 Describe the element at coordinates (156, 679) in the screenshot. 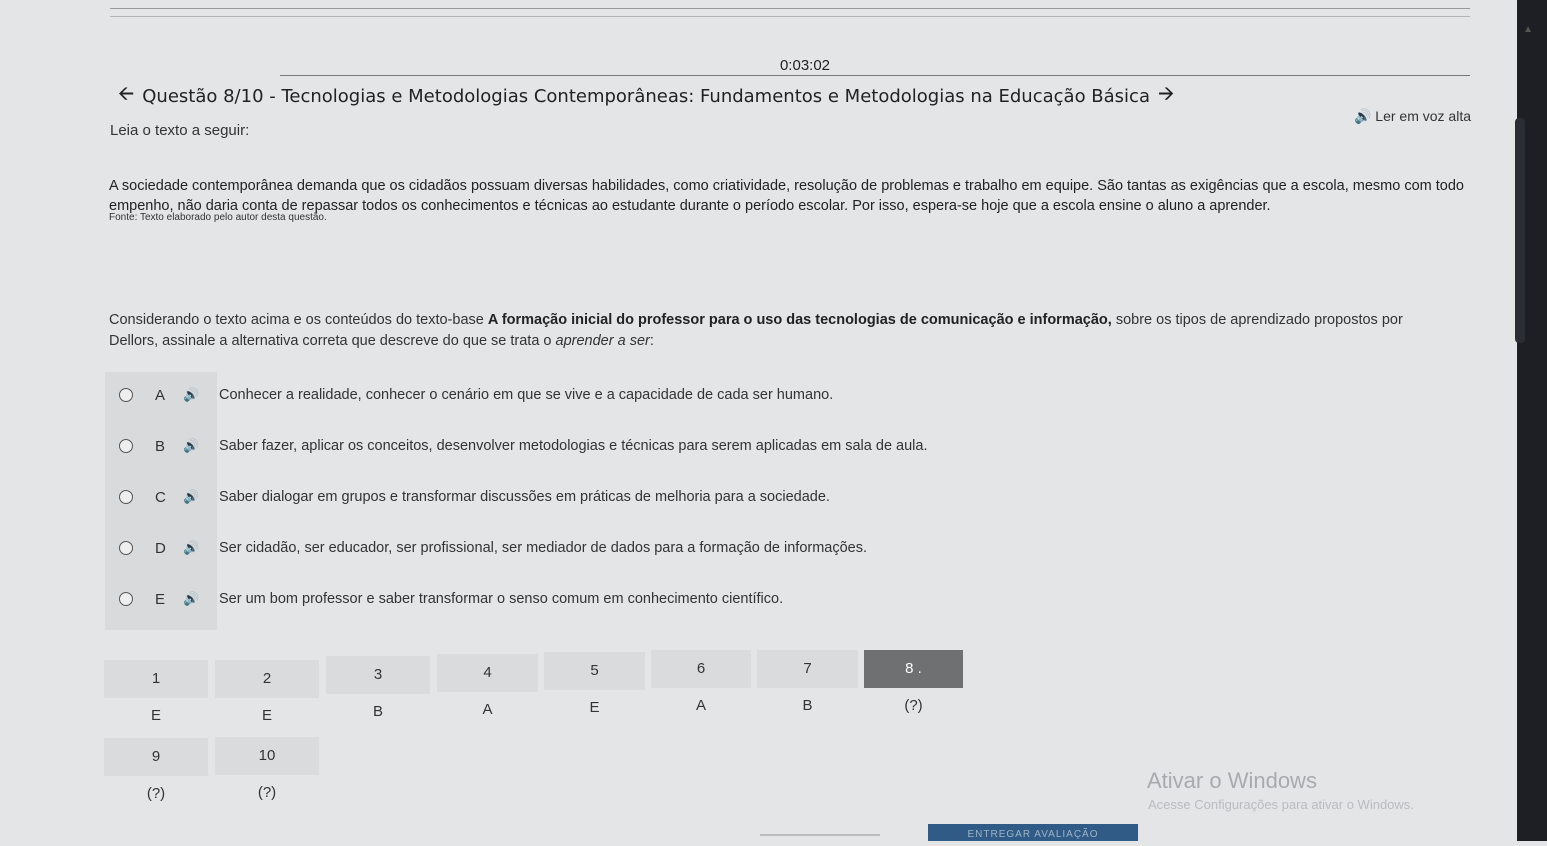

I see `nav-number: 1` at that location.